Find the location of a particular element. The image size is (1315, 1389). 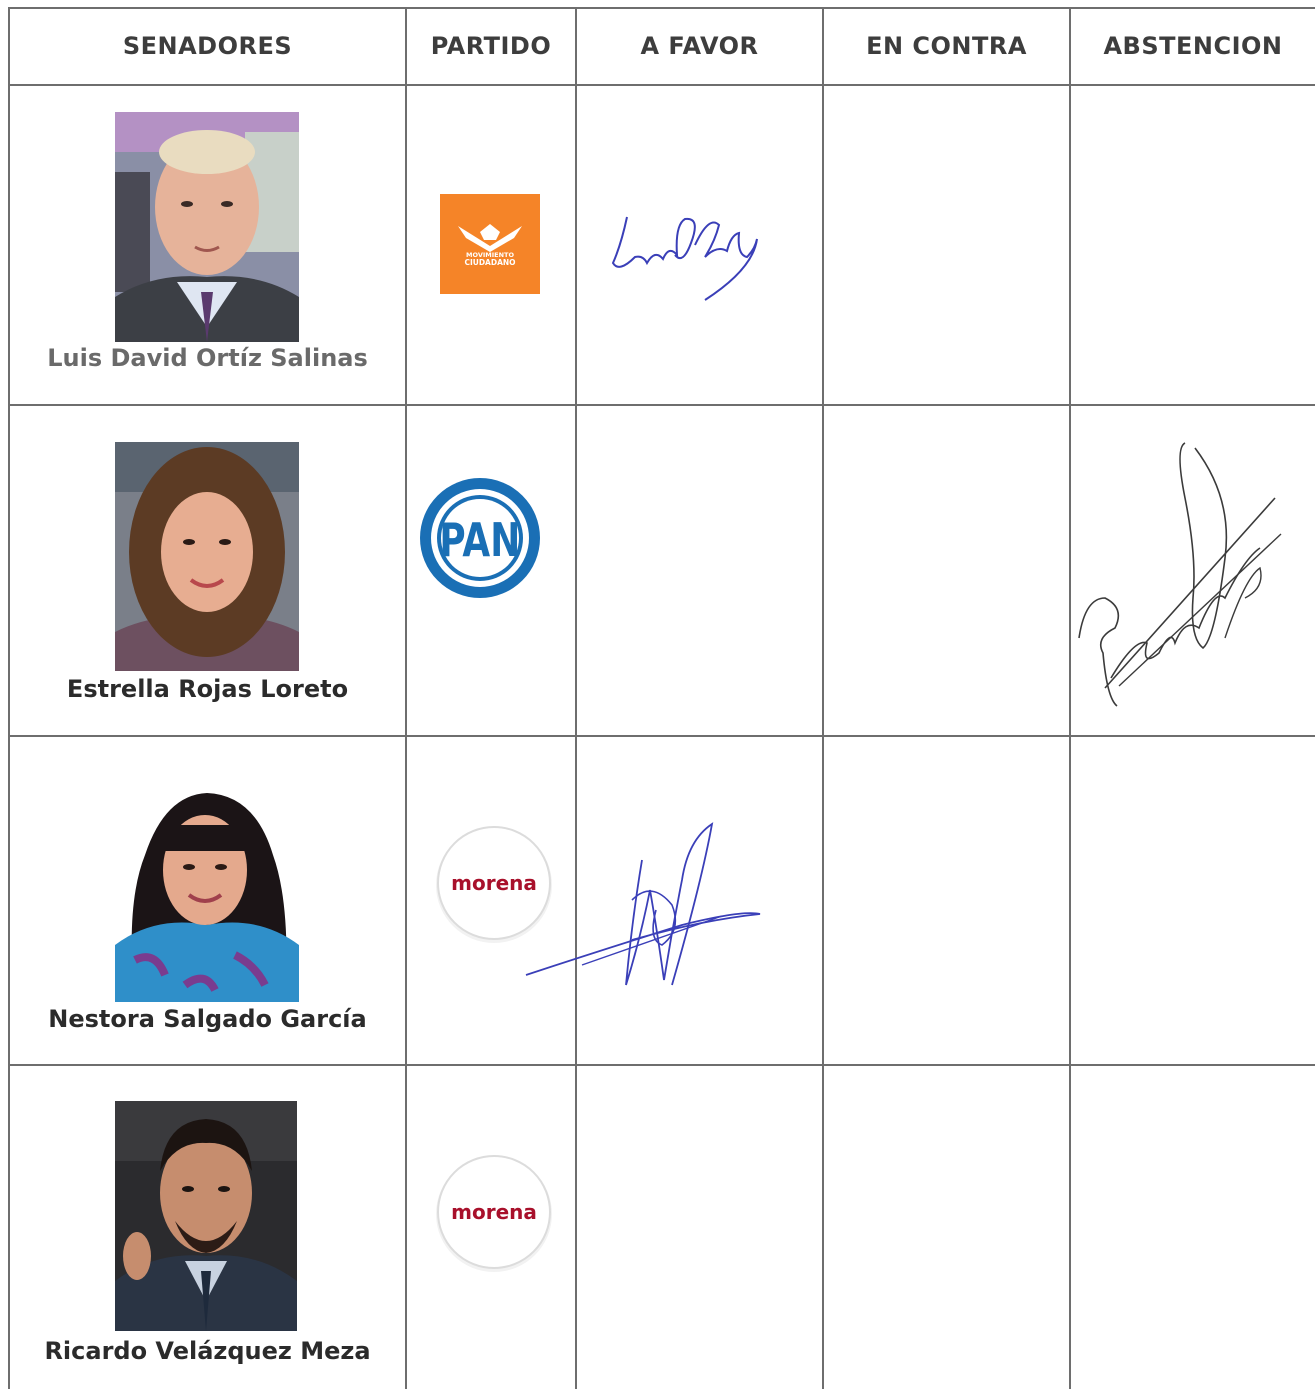

senator-name: Luis David Ortíz Salinas is located at coordinates (207, 358).